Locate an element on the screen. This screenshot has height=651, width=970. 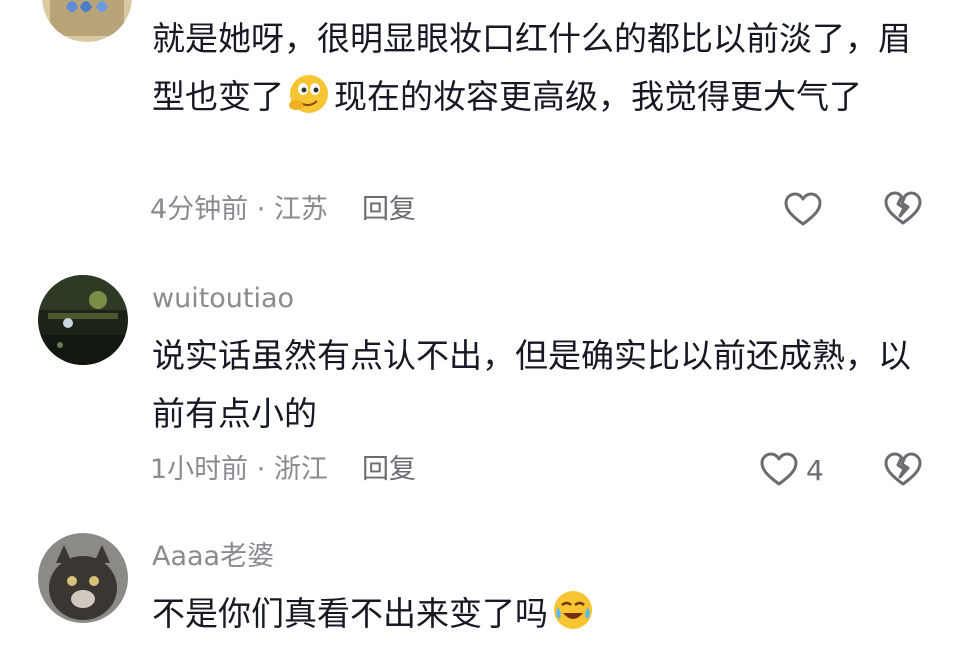
comment-2-meta: 1小时前 · 浙江 回复 is located at coordinates (283, 470).